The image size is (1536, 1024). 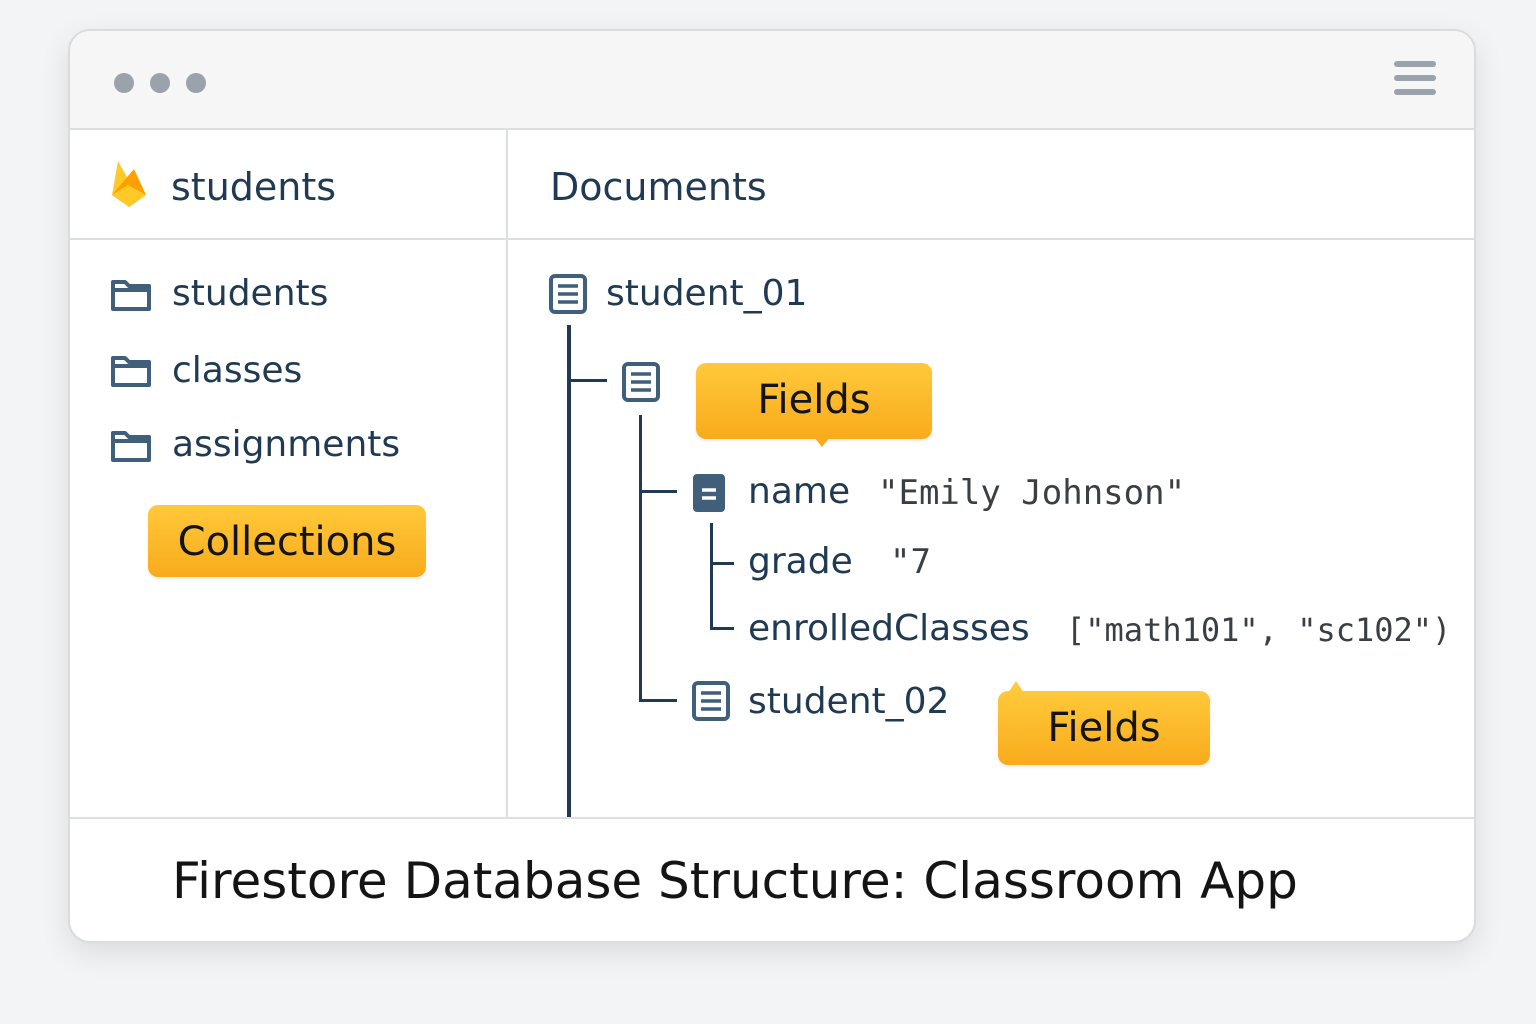 I want to click on header-divider, so click(x=772, y=239).